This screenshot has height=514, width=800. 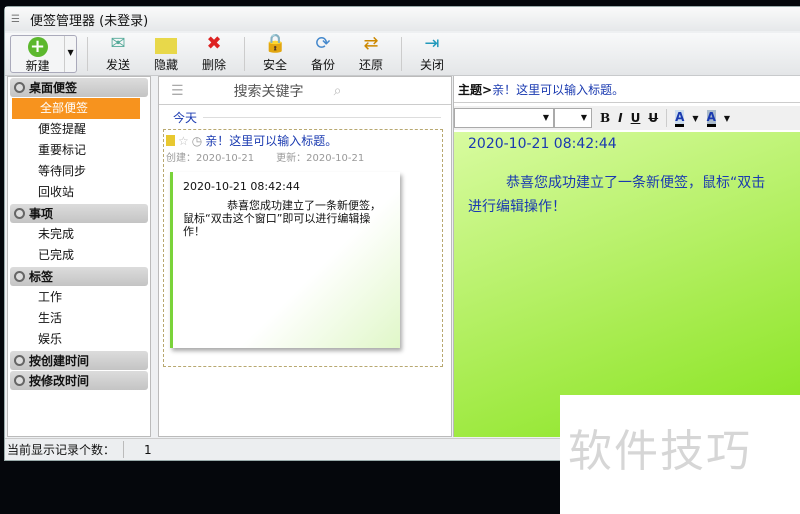 What do you see at coordinates (275, 54) in the screenshot?
I see `security-button: 🔒 安全` at bounding box center [275, 54].